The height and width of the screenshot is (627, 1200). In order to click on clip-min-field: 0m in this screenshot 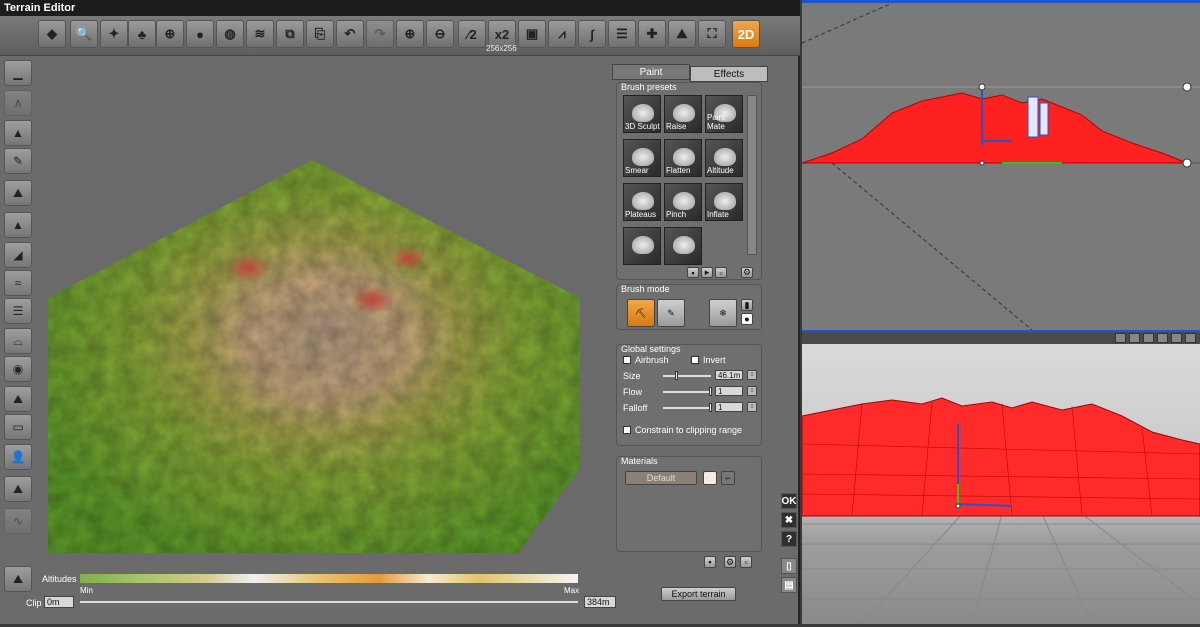, I will do `click(59, 602)`.